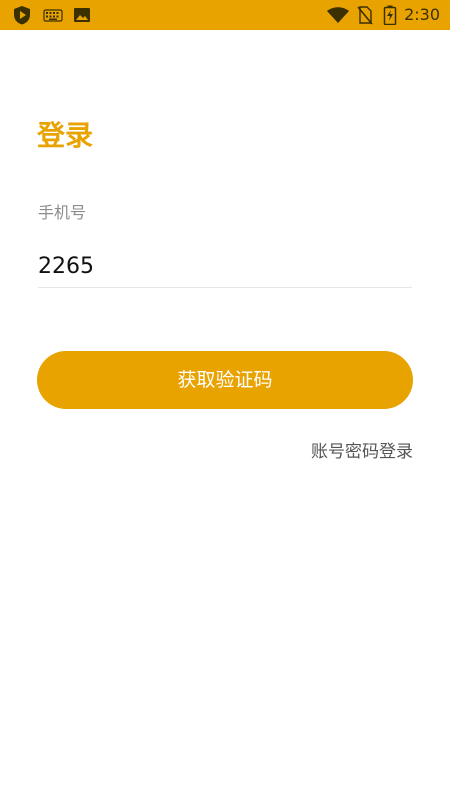 This screenshot has width=450, height=800. What do you see at coordinates (62, 212) in the screenshot?
I see `phone-field-label: 手机号` at bounding box center [62, 212].